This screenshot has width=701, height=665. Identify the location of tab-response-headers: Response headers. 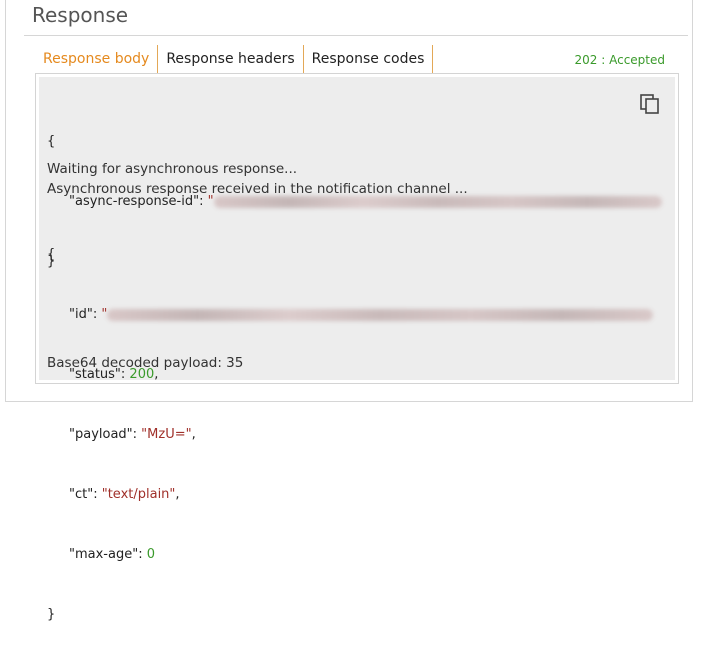
(231, 59).